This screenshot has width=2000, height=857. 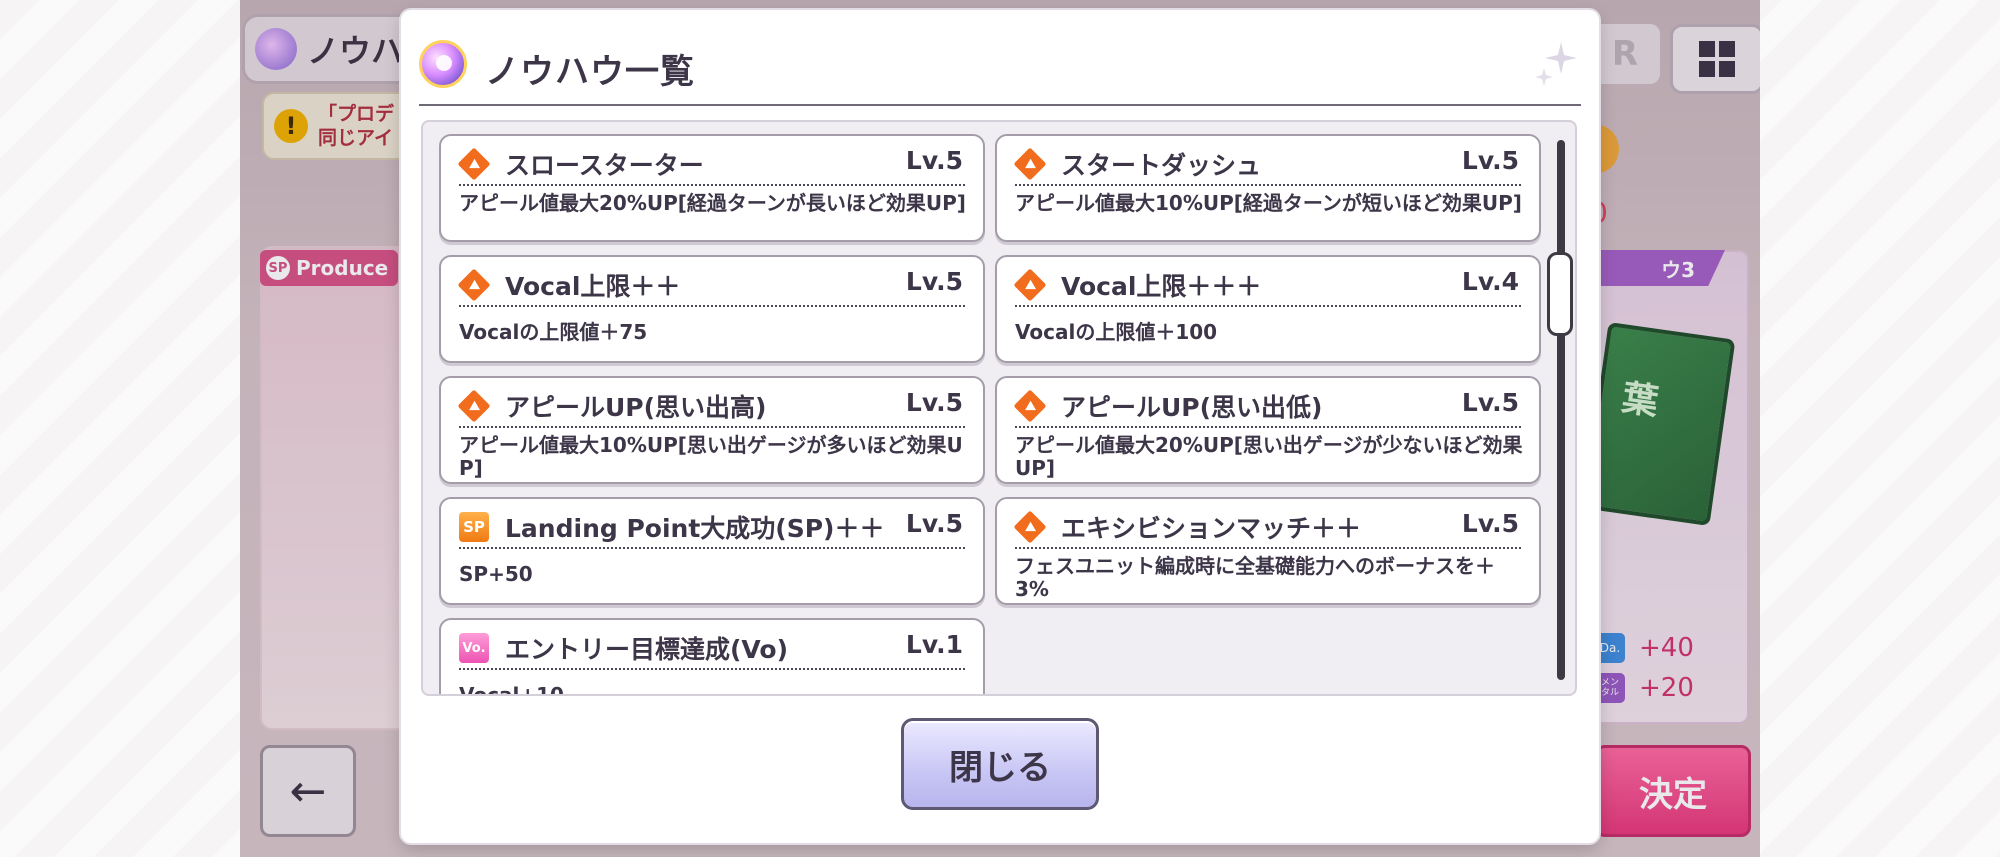 I want to click on close-button-label: 閉じる, so click(x=1000, y=767).